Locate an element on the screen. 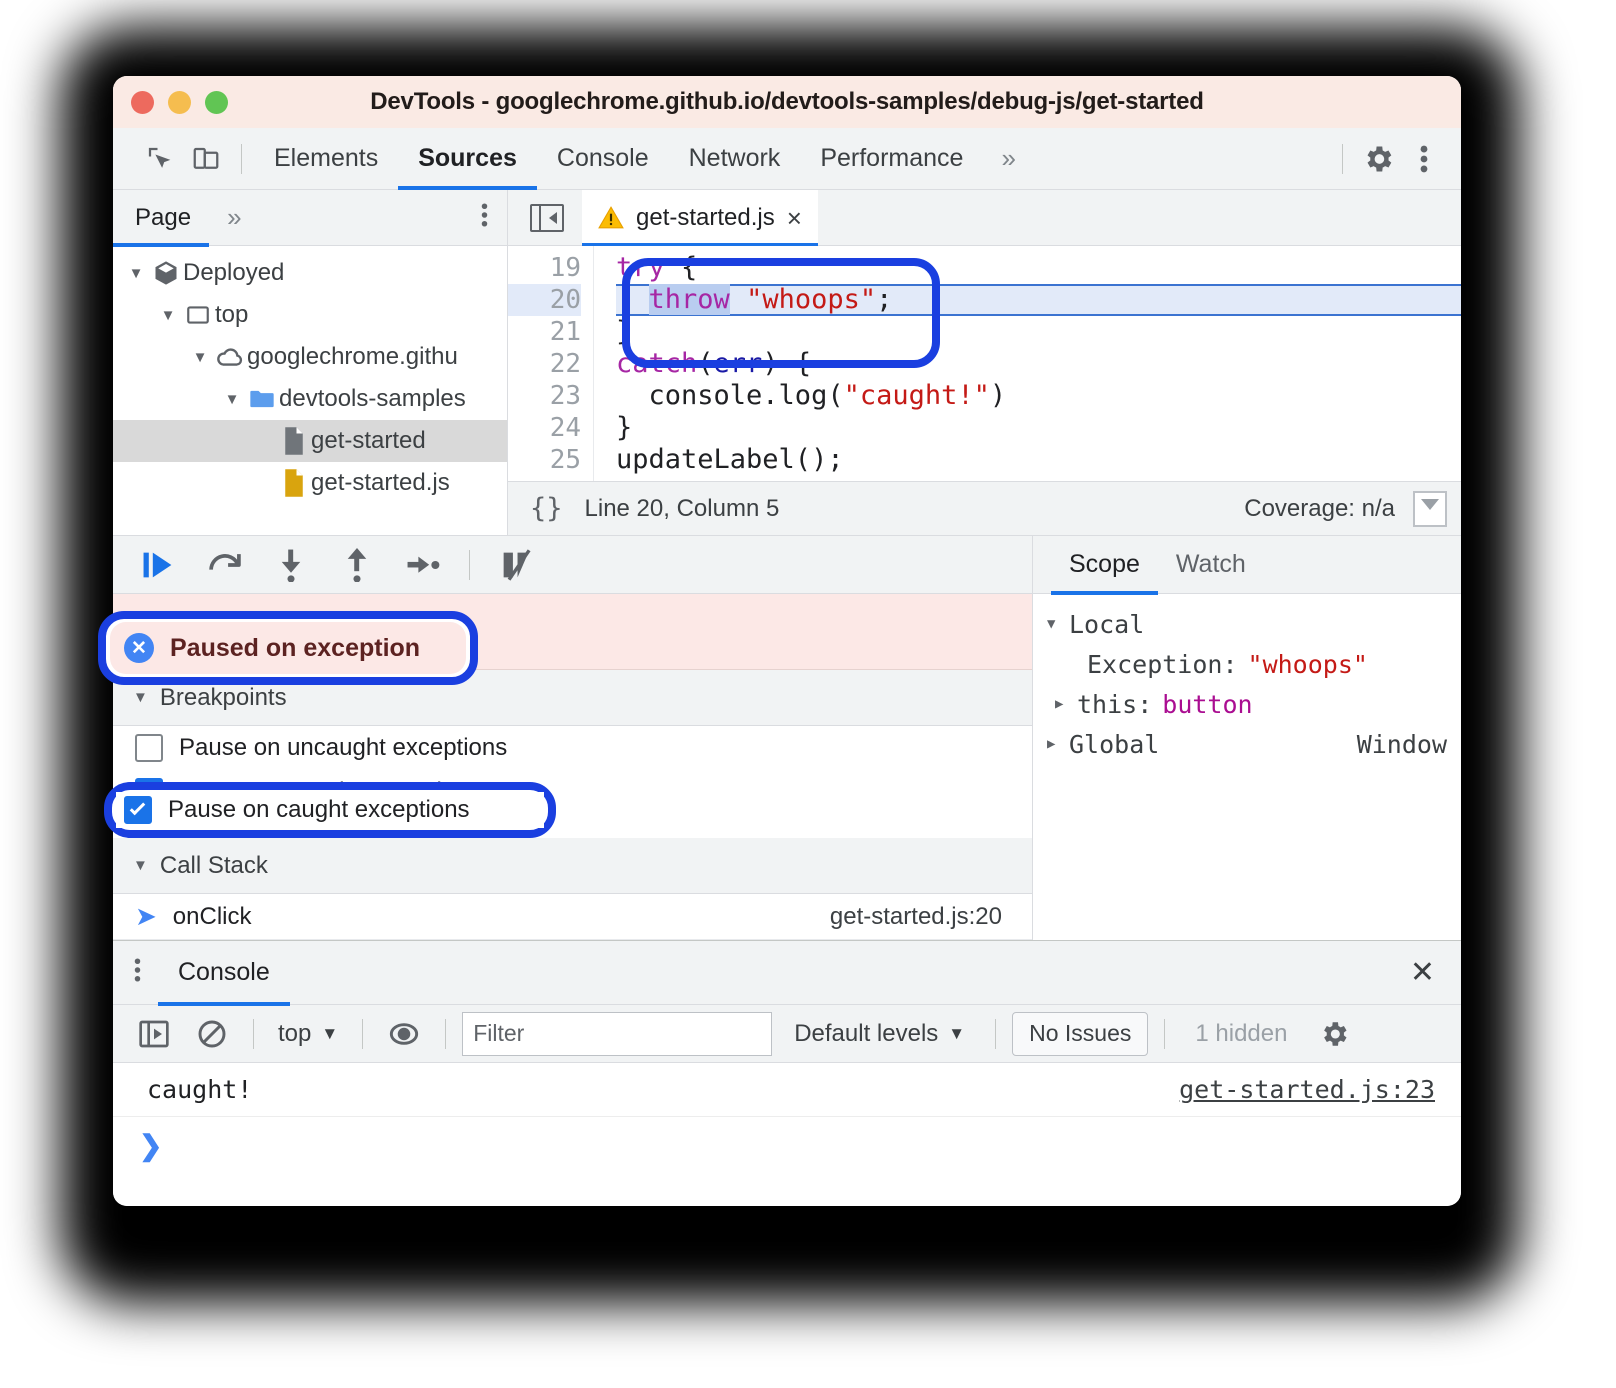 The image size is (1616, 1388). navigator-tab-page: Page is located at coordinates (161, 218).